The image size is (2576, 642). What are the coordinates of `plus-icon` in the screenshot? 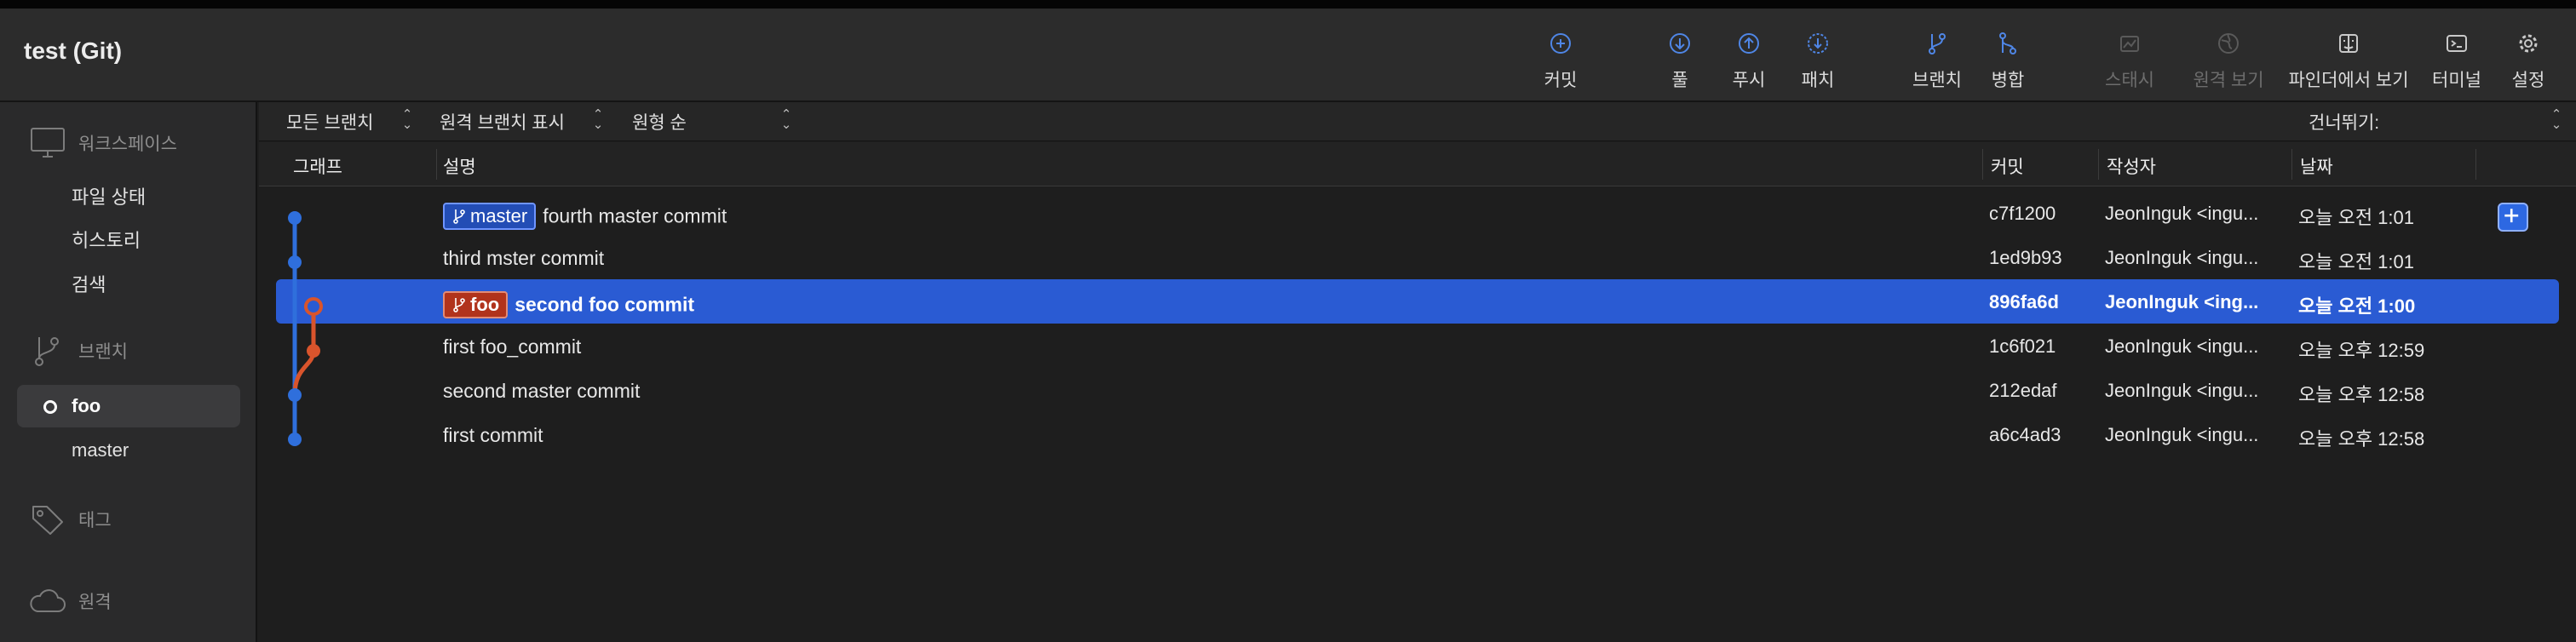 It's located at (2512, 216).